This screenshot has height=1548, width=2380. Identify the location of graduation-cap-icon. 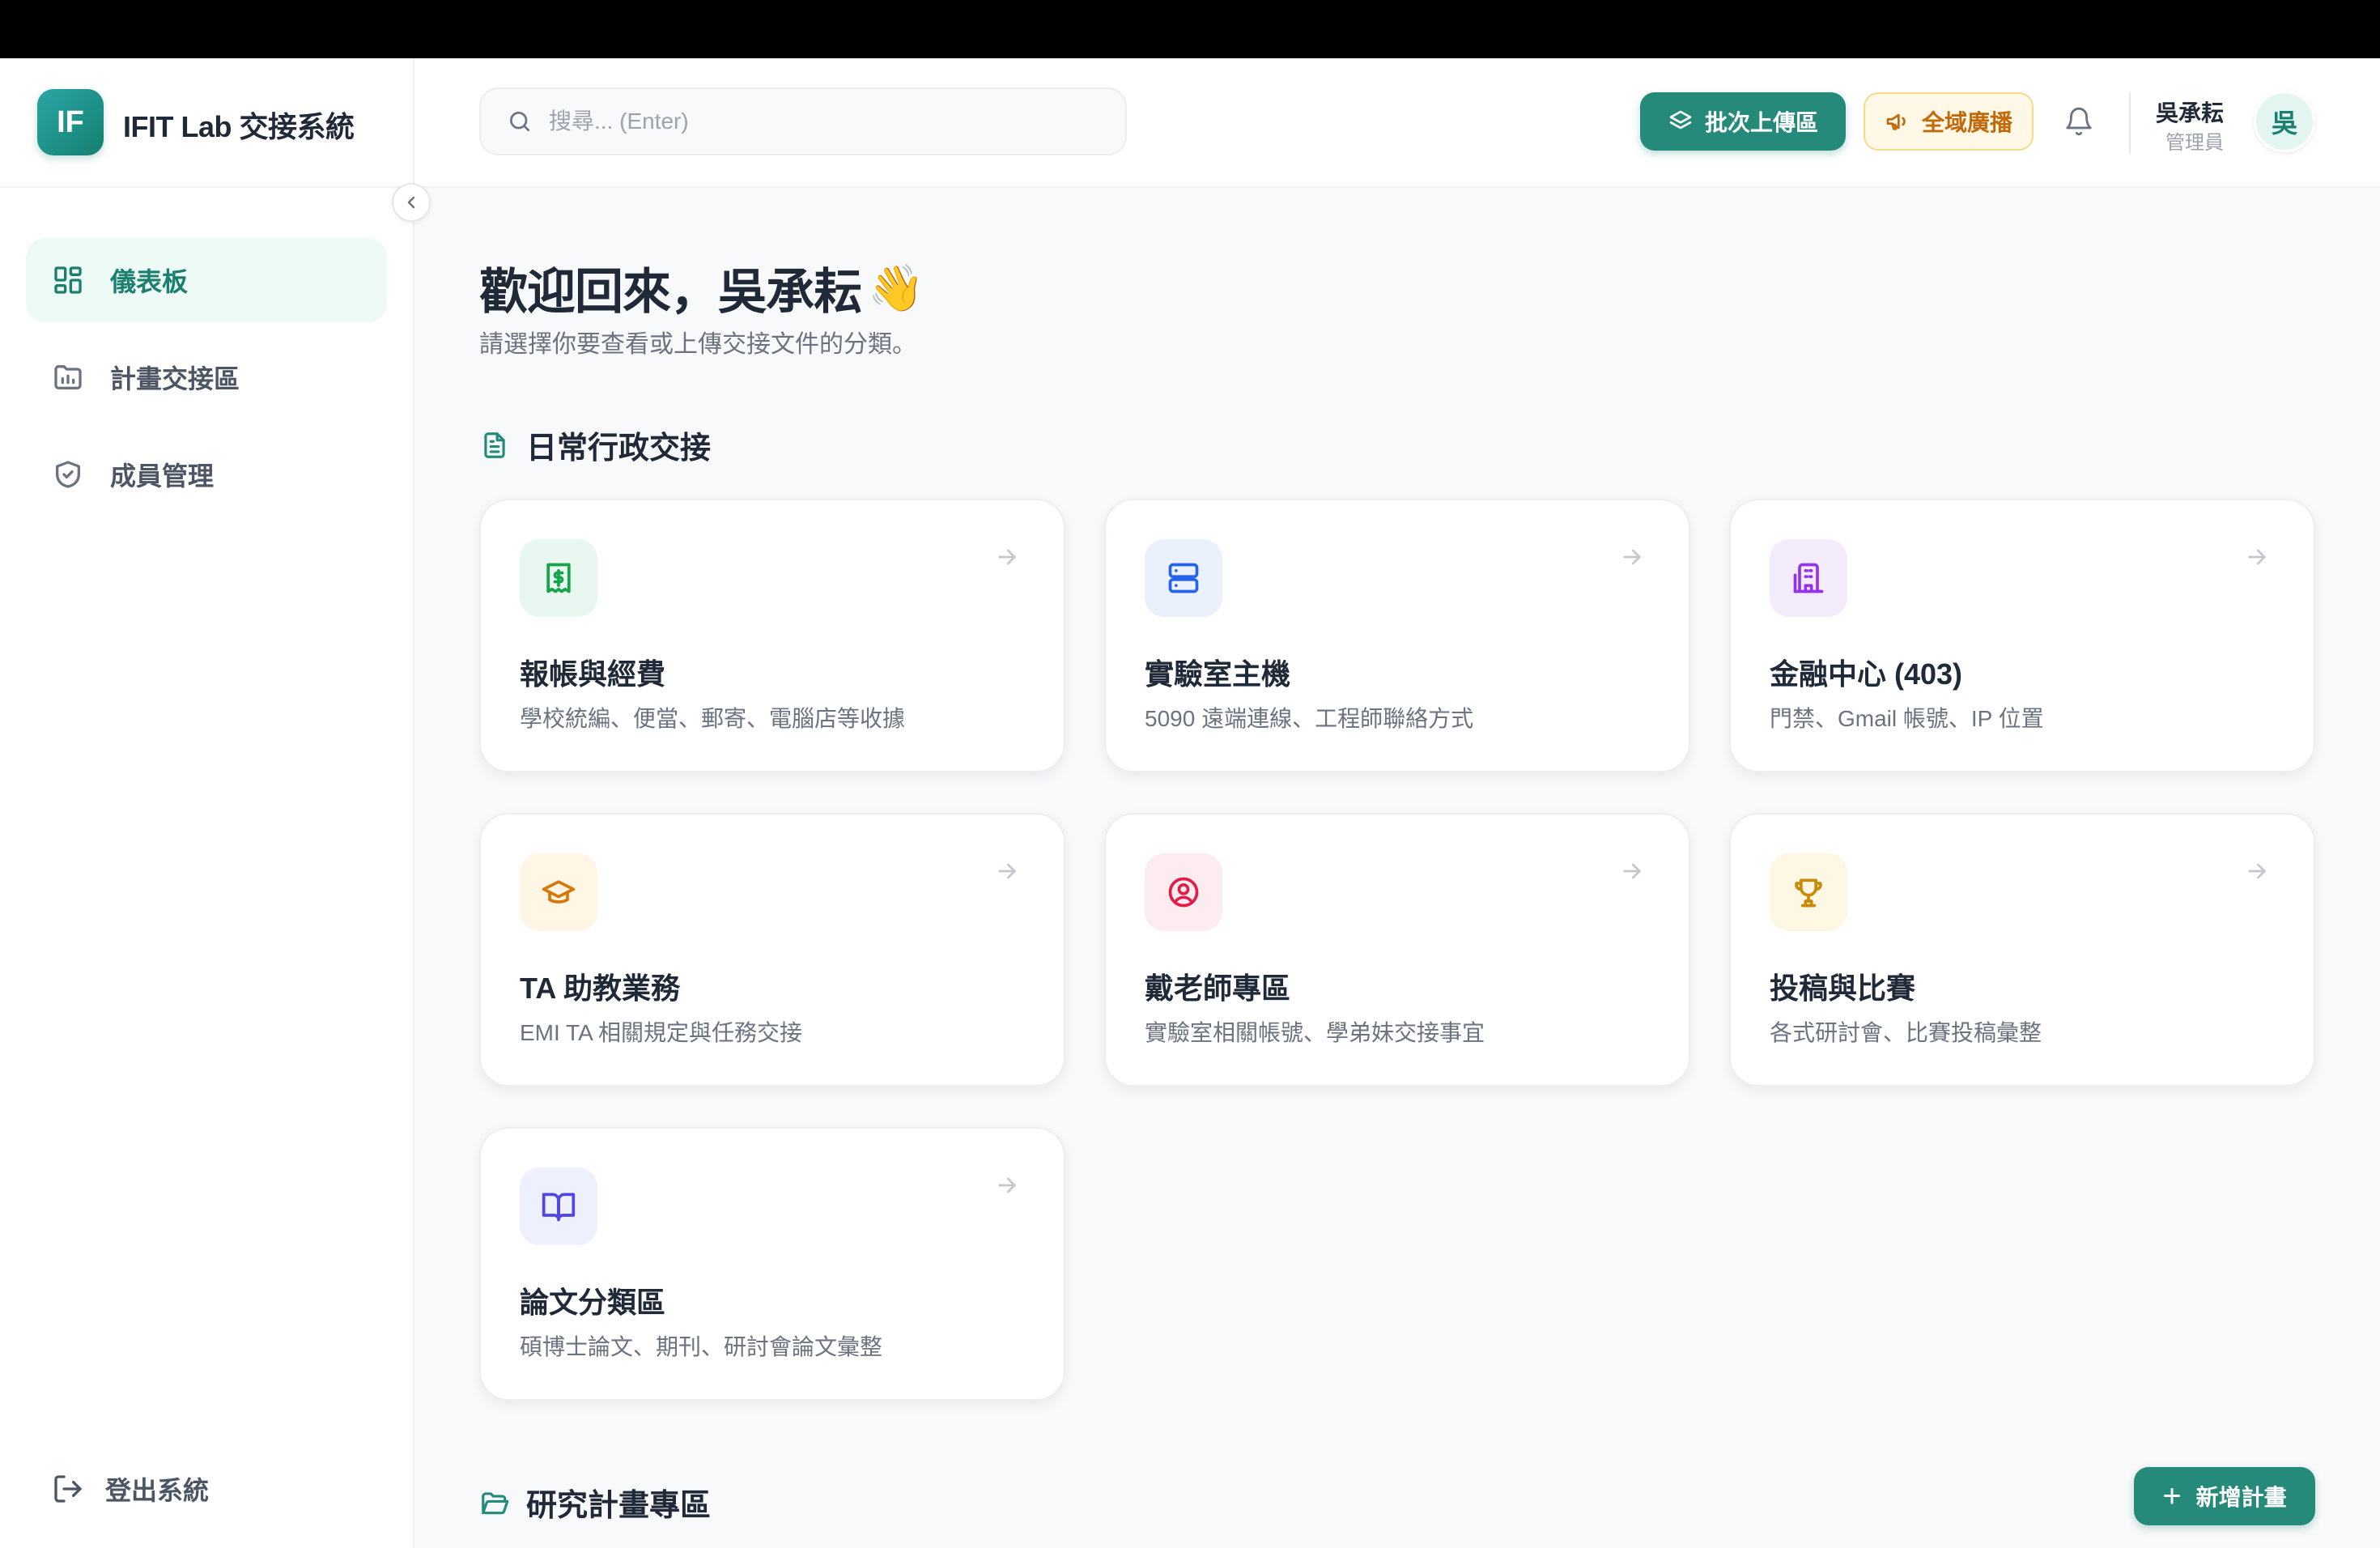
(559, 892).